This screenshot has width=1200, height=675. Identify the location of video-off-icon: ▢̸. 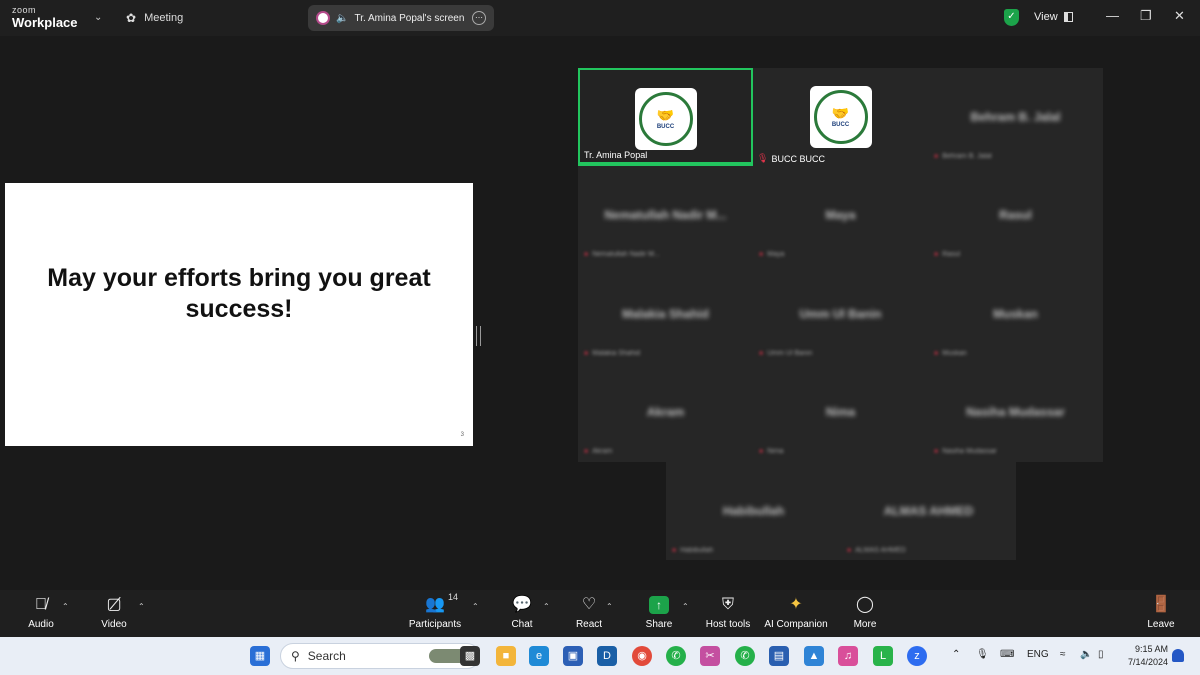
(114, 604).